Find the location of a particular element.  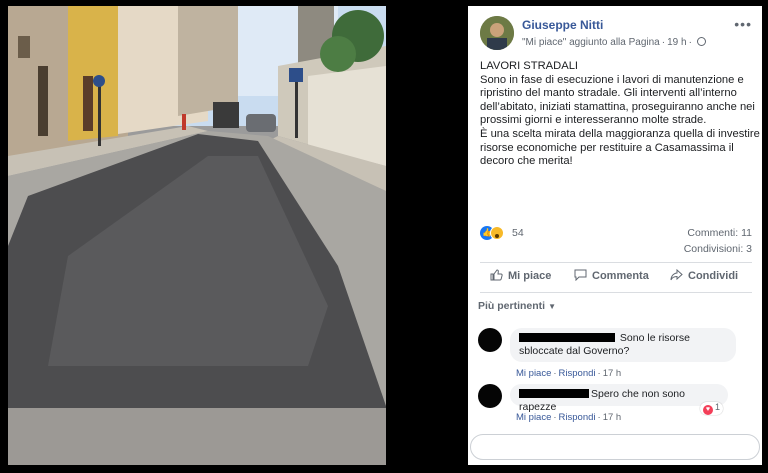

share-icon is located at coordinates (676, 275).